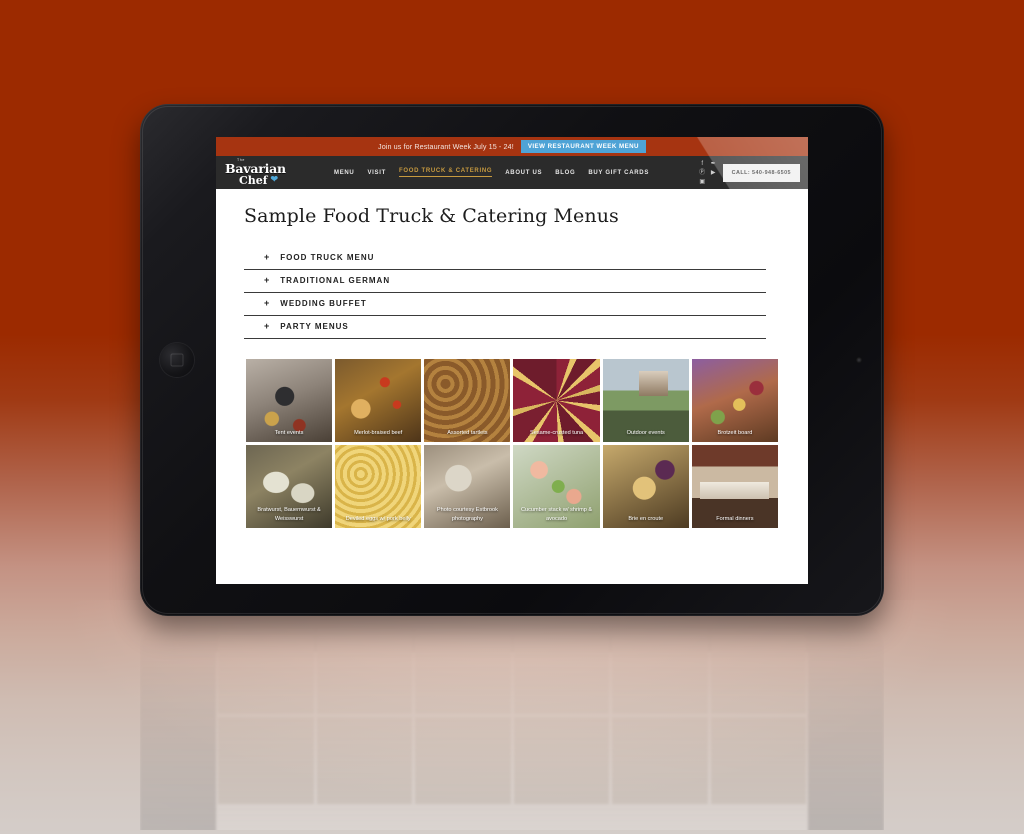 Image resolution: width=1024 pixels, height=834 pixels. I want to click on nav-item-visit: VISIT, so click(376, 173).